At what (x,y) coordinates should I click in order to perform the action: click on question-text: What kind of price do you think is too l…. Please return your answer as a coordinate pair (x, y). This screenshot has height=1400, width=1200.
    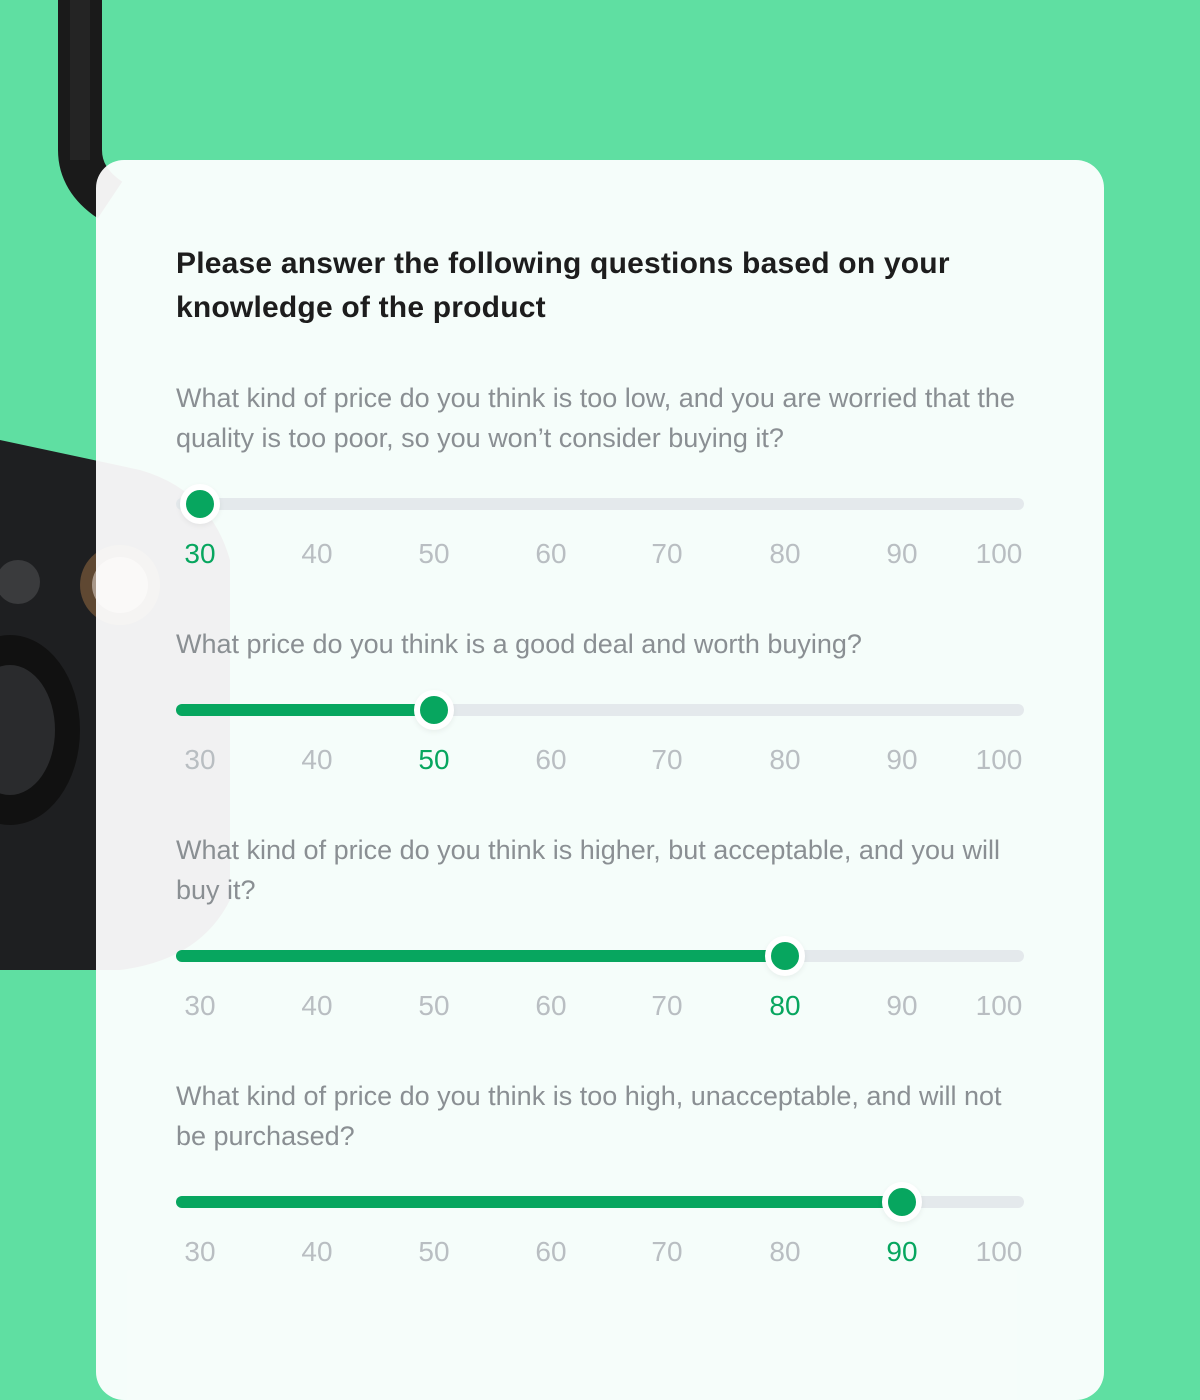
    Looking at the image, I should click on (595, 418).